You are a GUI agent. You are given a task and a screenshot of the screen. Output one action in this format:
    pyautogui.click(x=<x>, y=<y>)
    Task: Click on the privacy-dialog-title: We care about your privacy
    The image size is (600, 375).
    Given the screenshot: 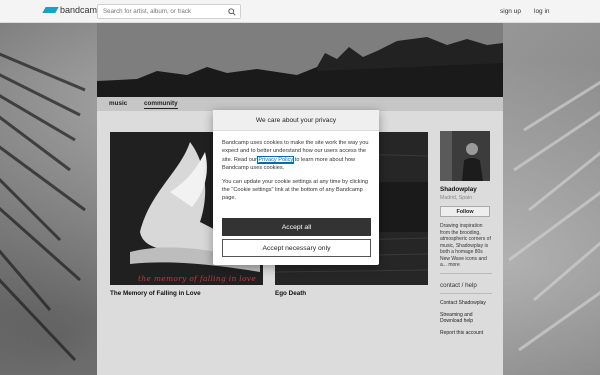 What is the action you would take?
    pyautogui.click(x=296, y=120)
    